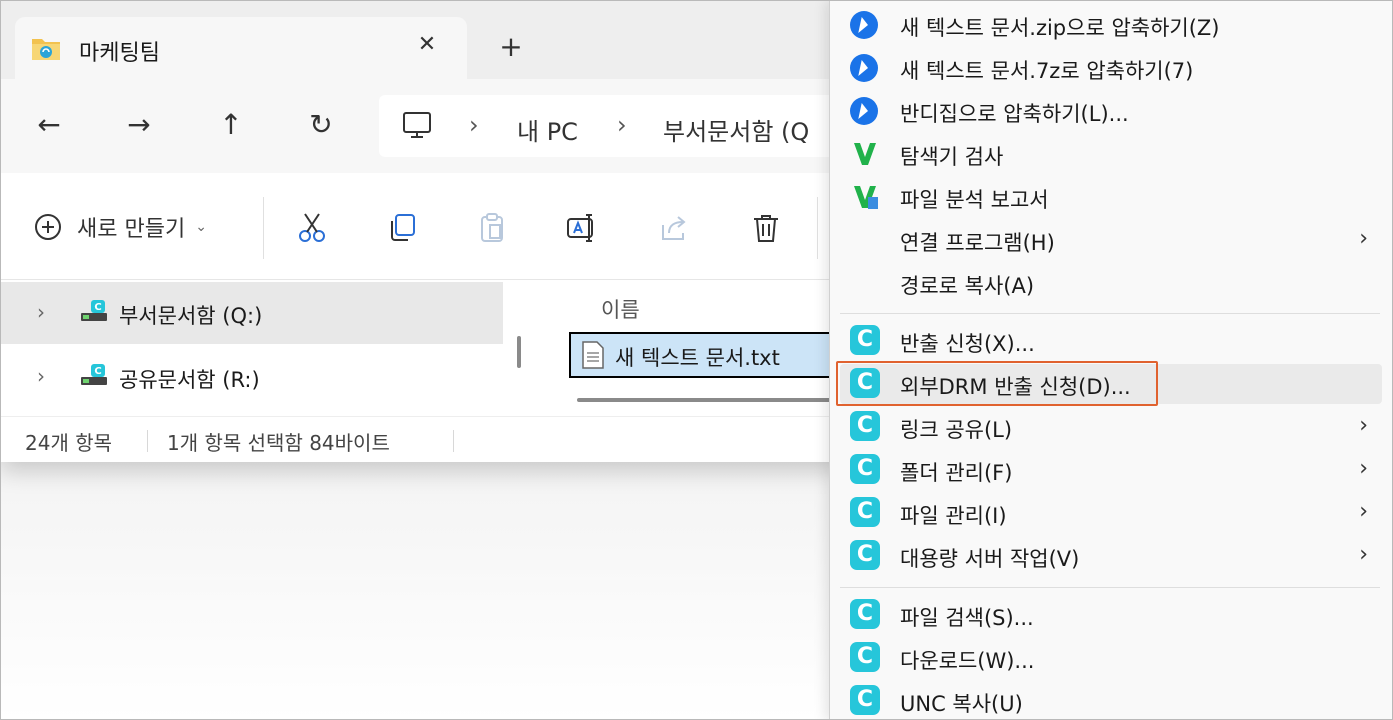  What do you see at coordinates (402, 228) in the screenshot?
I see `copy-icon` at bounding box center [402, 228].